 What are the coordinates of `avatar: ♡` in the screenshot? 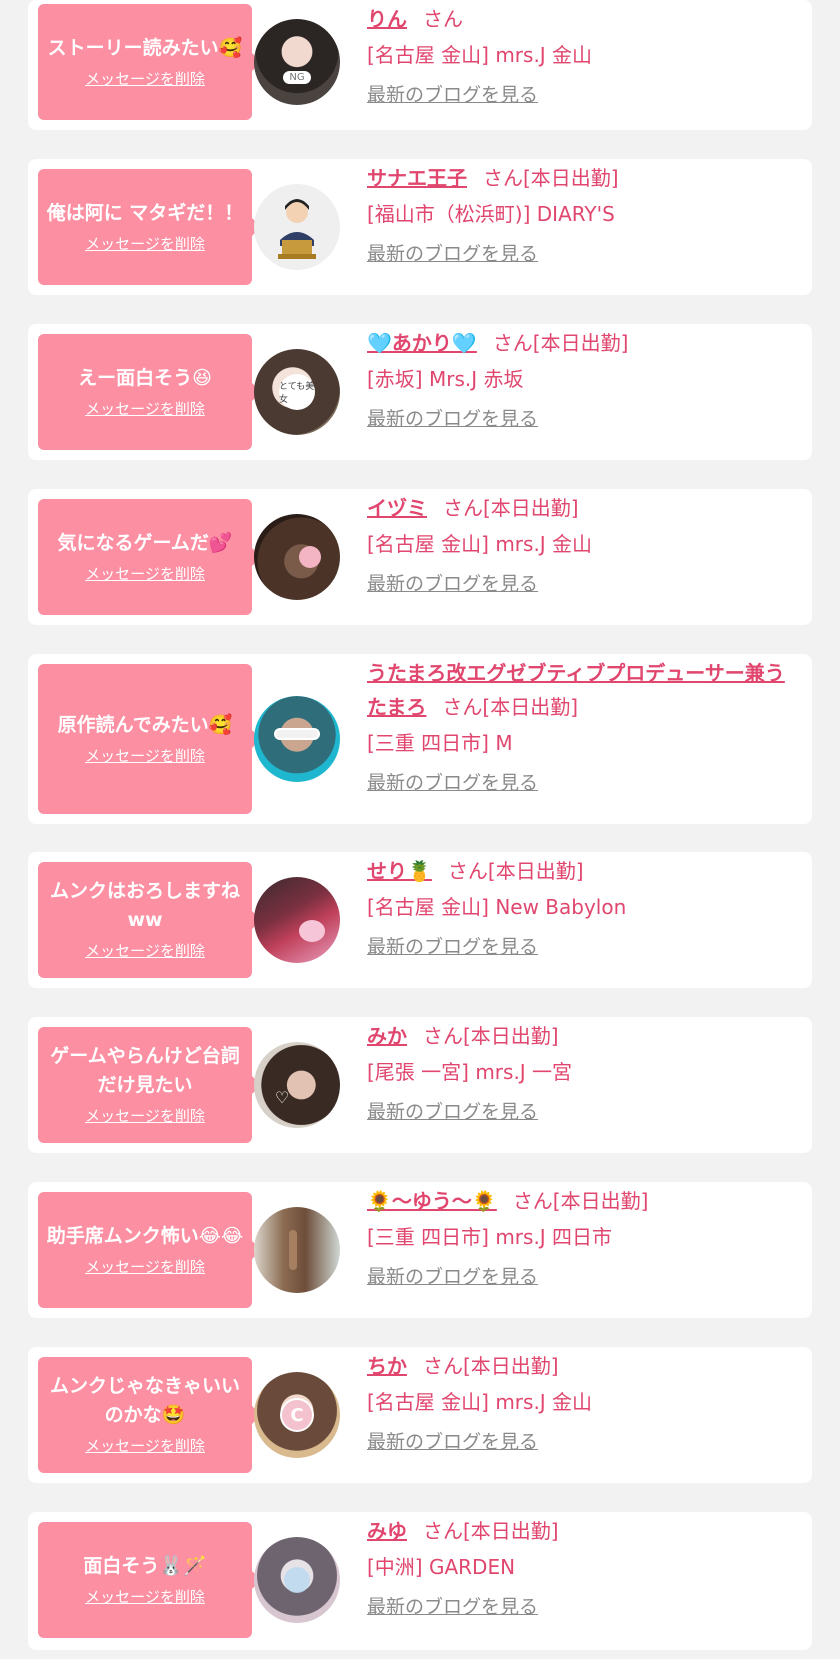 It's located at (297, 1085).